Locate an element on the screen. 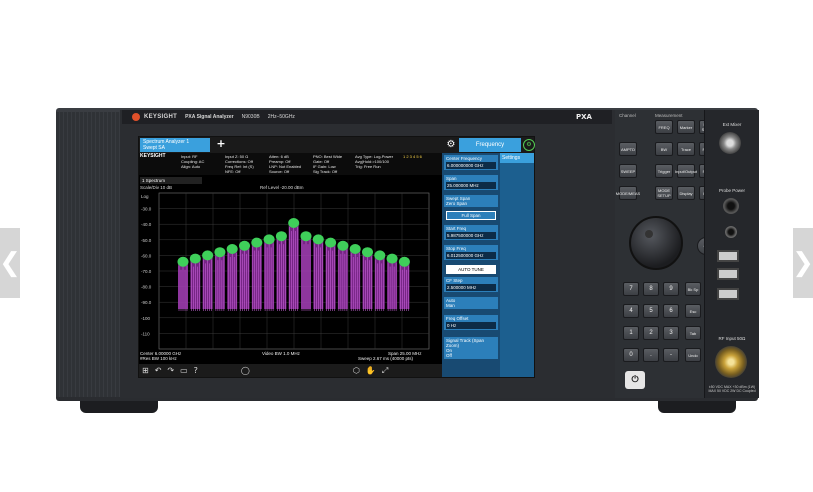 The image size is (813, 492). search-icon: ◯ is located at coordinates (245, 370).